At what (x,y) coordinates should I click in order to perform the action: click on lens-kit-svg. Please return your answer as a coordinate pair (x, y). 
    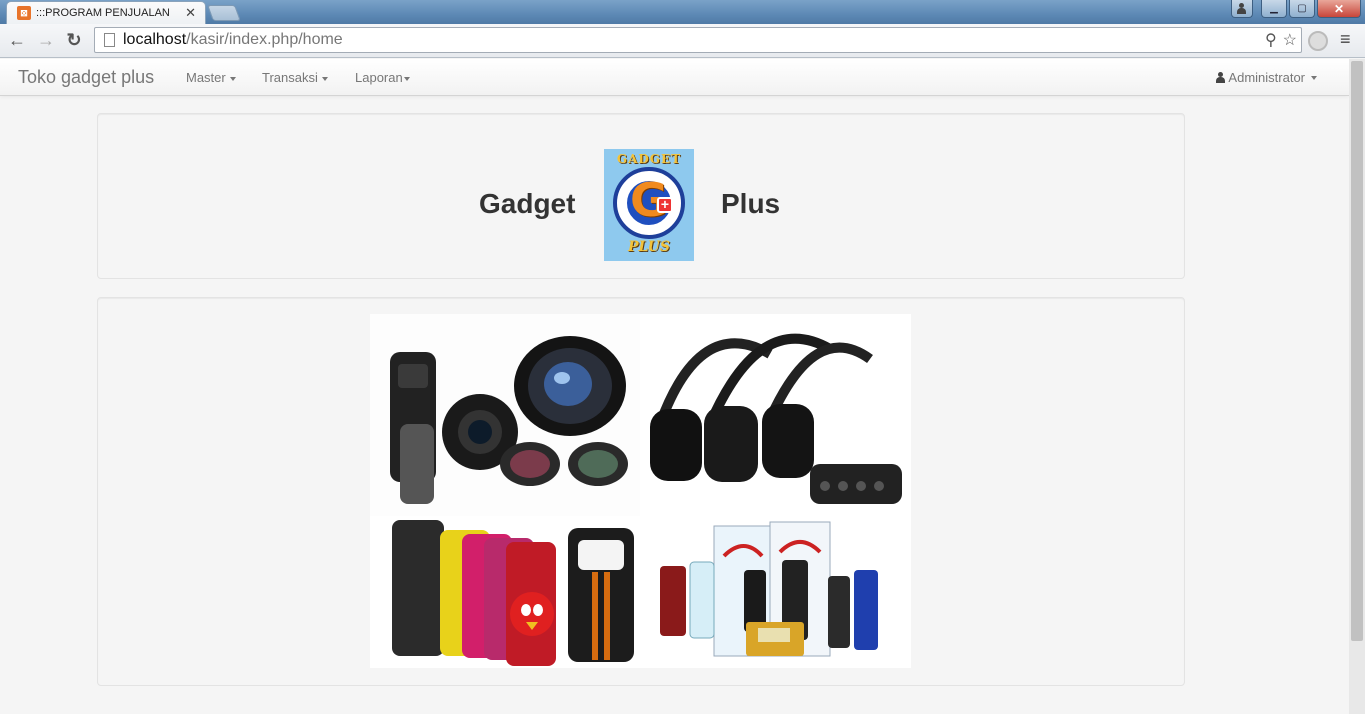
    Looking at the image, I should click on (505, 415).